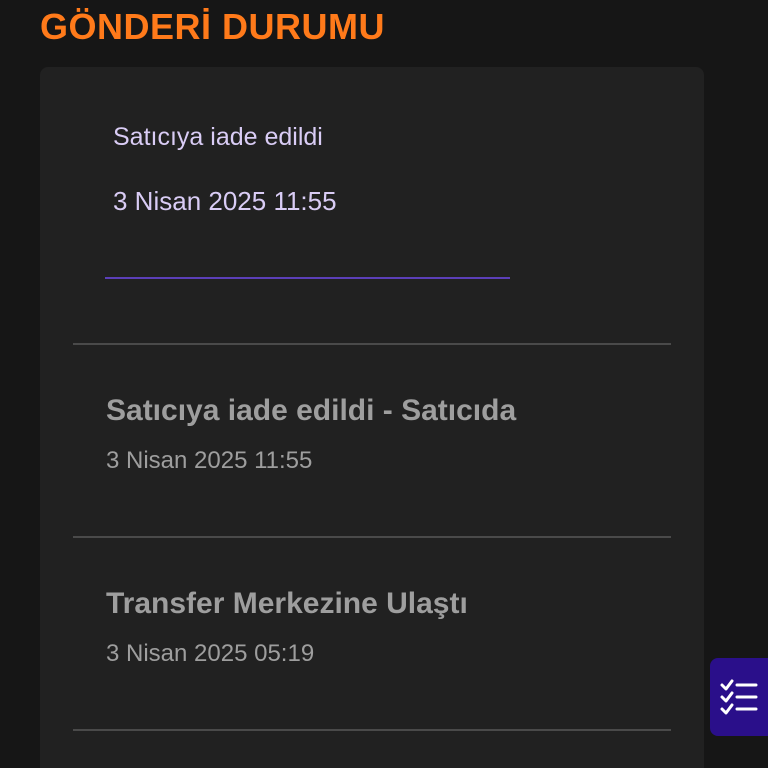  What do you see at coordinates (287, 603) in the screenshot?
I see `history-item-status: Transfer Merkezine Ulaştı` at bounding box center [287, 603].